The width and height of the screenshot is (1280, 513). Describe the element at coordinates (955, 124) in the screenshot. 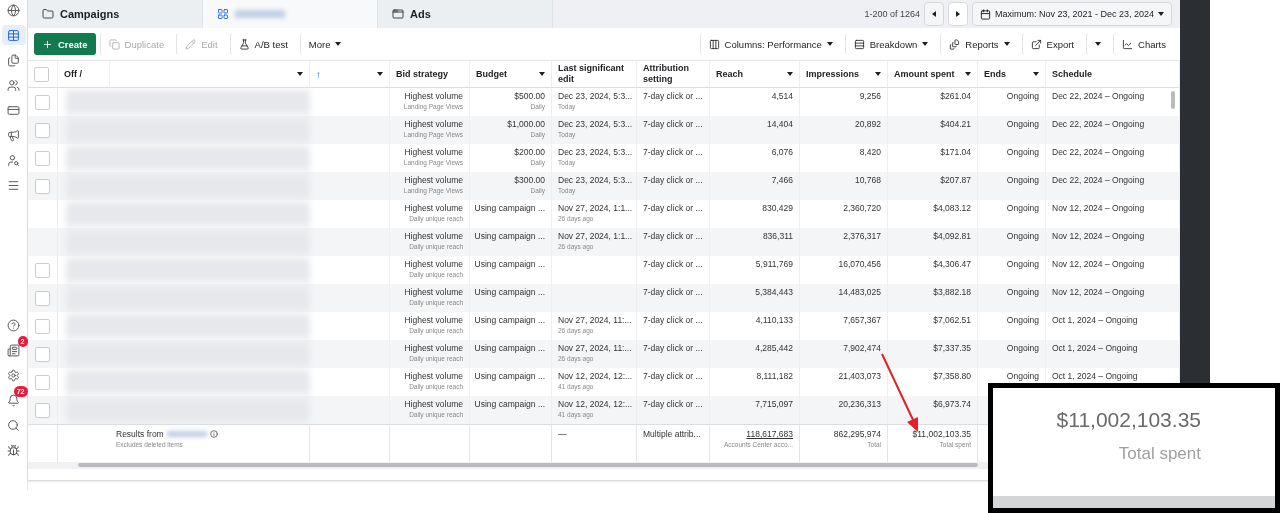

I see `amount-spent-cell: $404.21` at that location.